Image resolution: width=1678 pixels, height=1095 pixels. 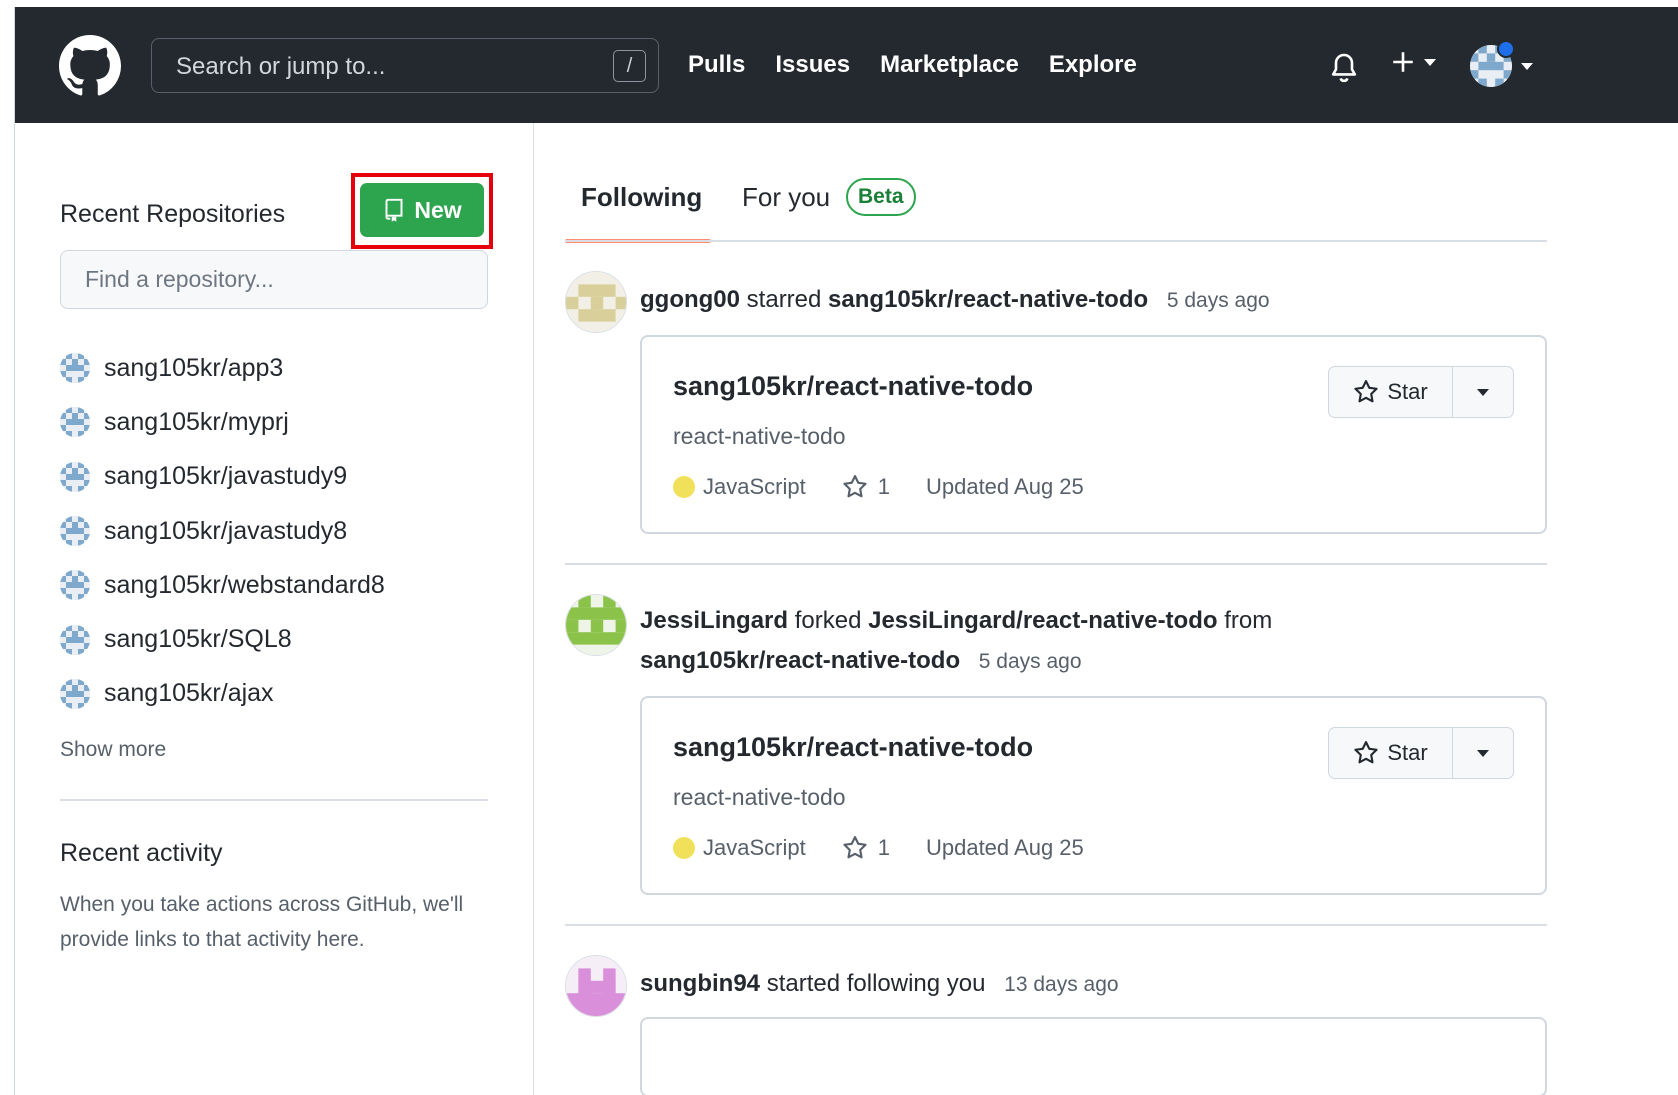 I want to click on nav-explore: Explore, so click(x=1093, y=65).